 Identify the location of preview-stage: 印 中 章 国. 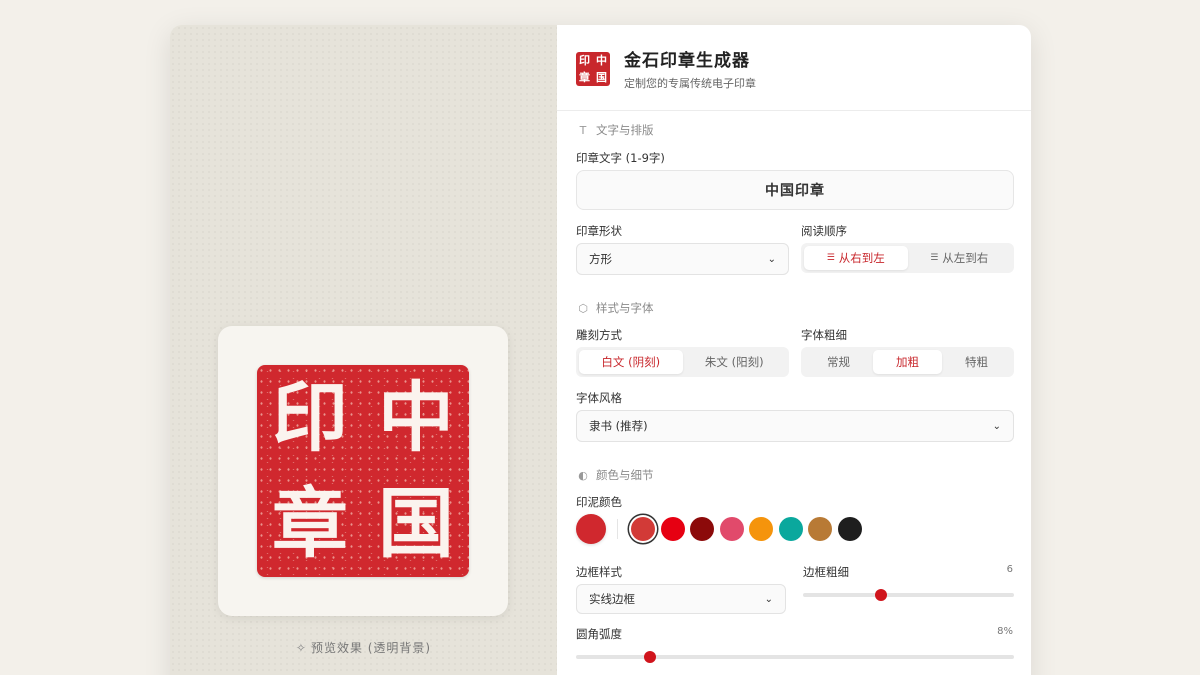
(363, 471).